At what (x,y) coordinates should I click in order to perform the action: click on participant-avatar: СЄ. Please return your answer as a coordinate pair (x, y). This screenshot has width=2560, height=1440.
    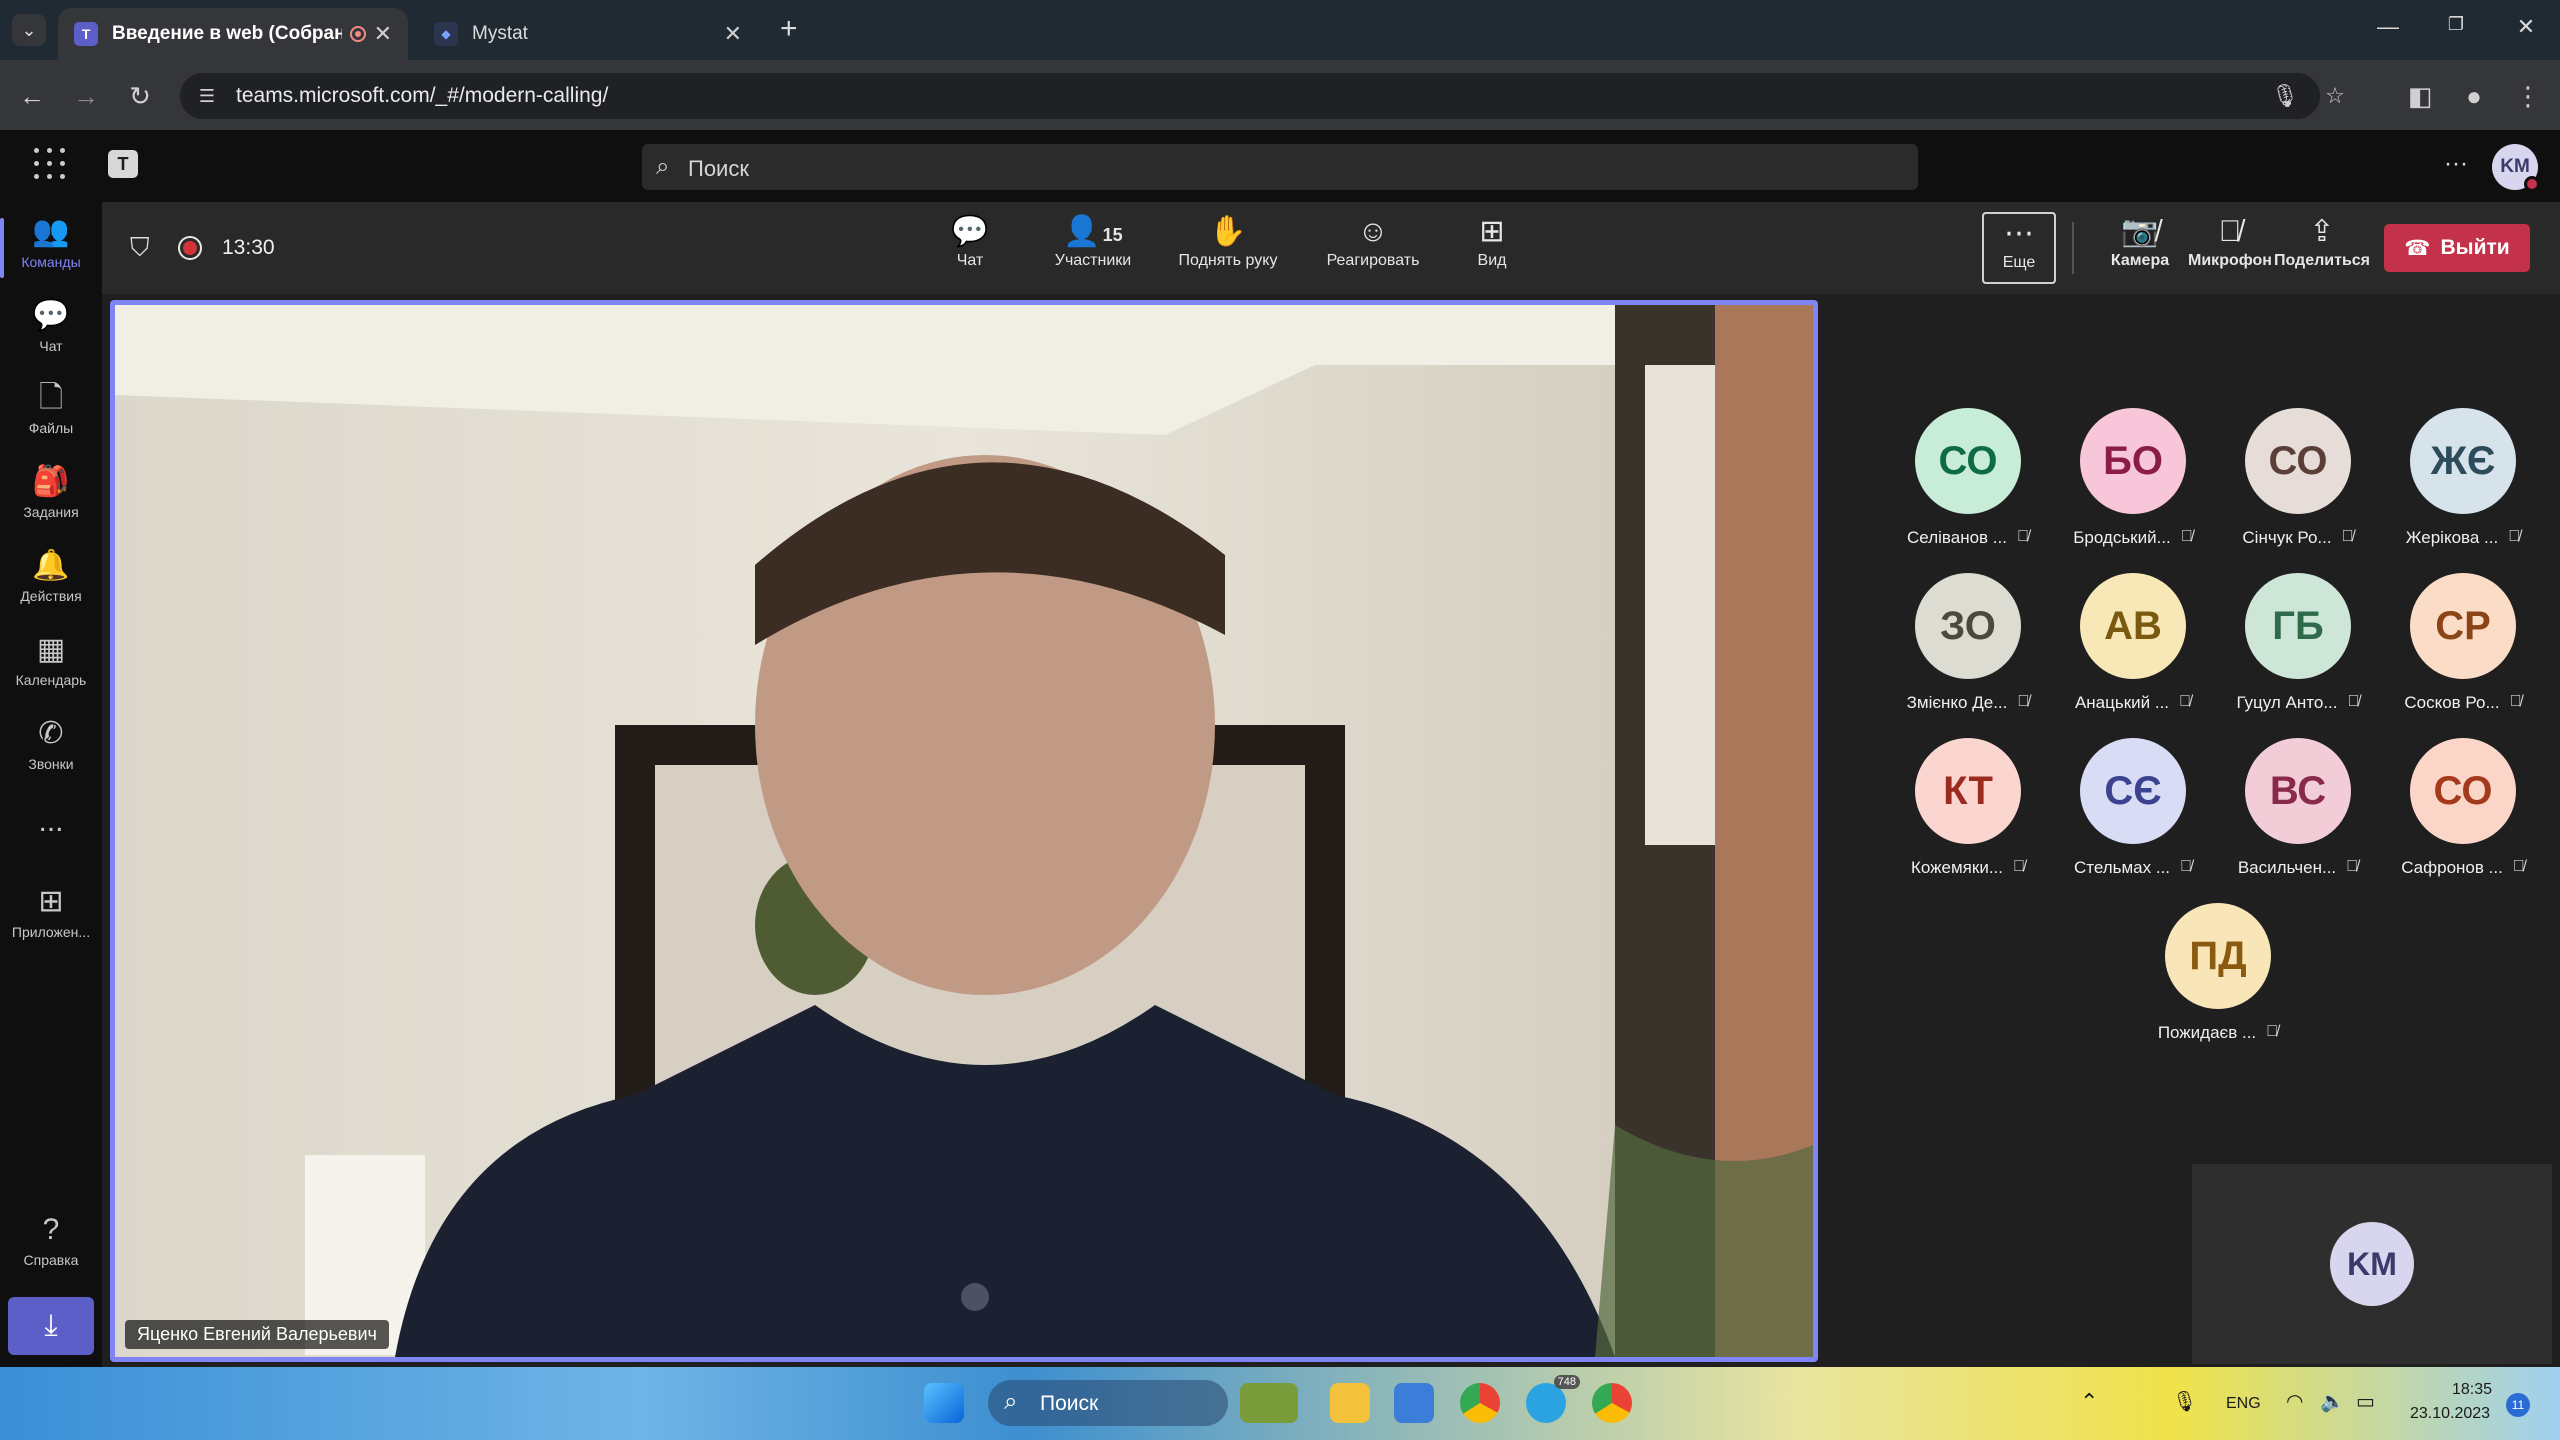
    Looking at the image, I should click on (2133, 791).